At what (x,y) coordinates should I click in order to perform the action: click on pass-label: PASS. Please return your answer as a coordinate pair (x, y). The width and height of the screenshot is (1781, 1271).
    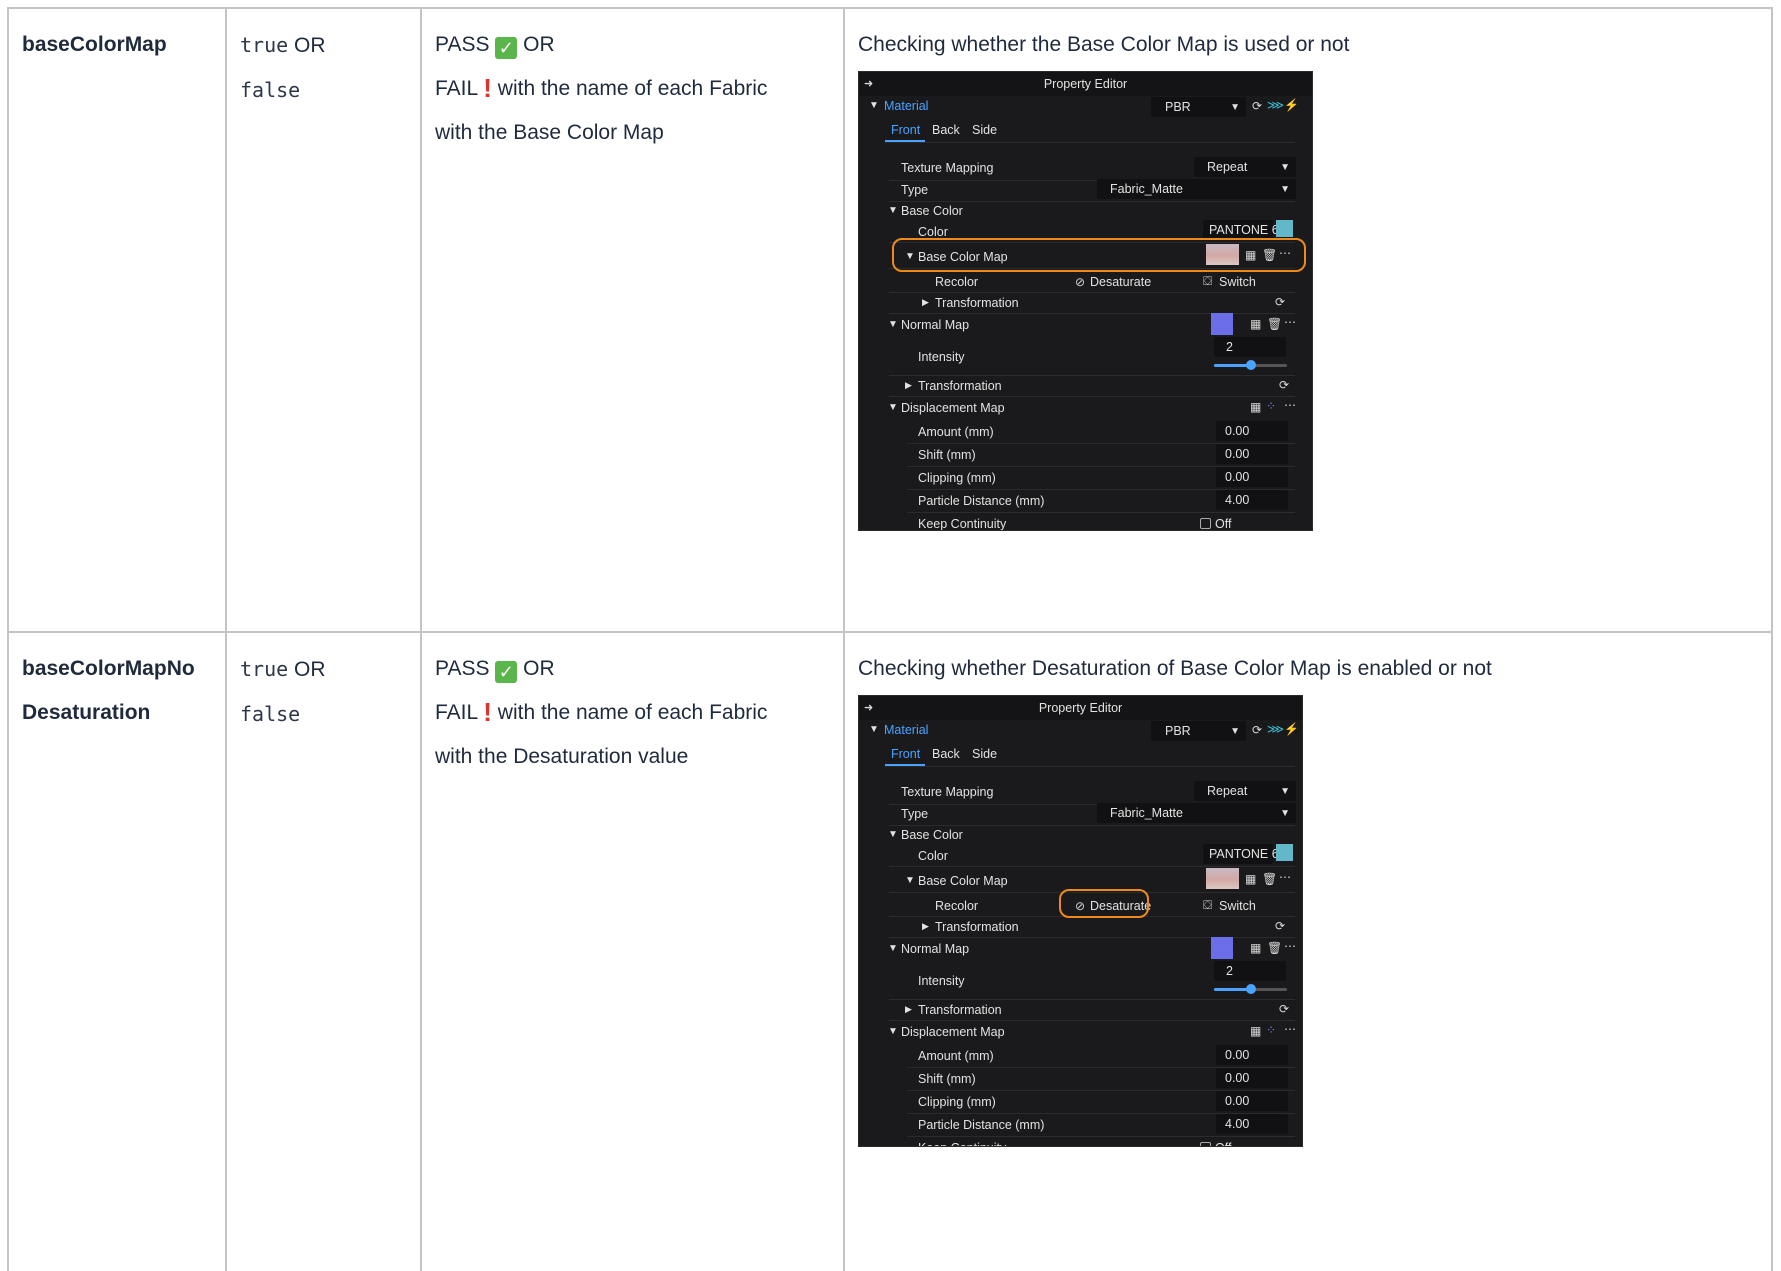
    Looking at the image, I should click on (462, 44).